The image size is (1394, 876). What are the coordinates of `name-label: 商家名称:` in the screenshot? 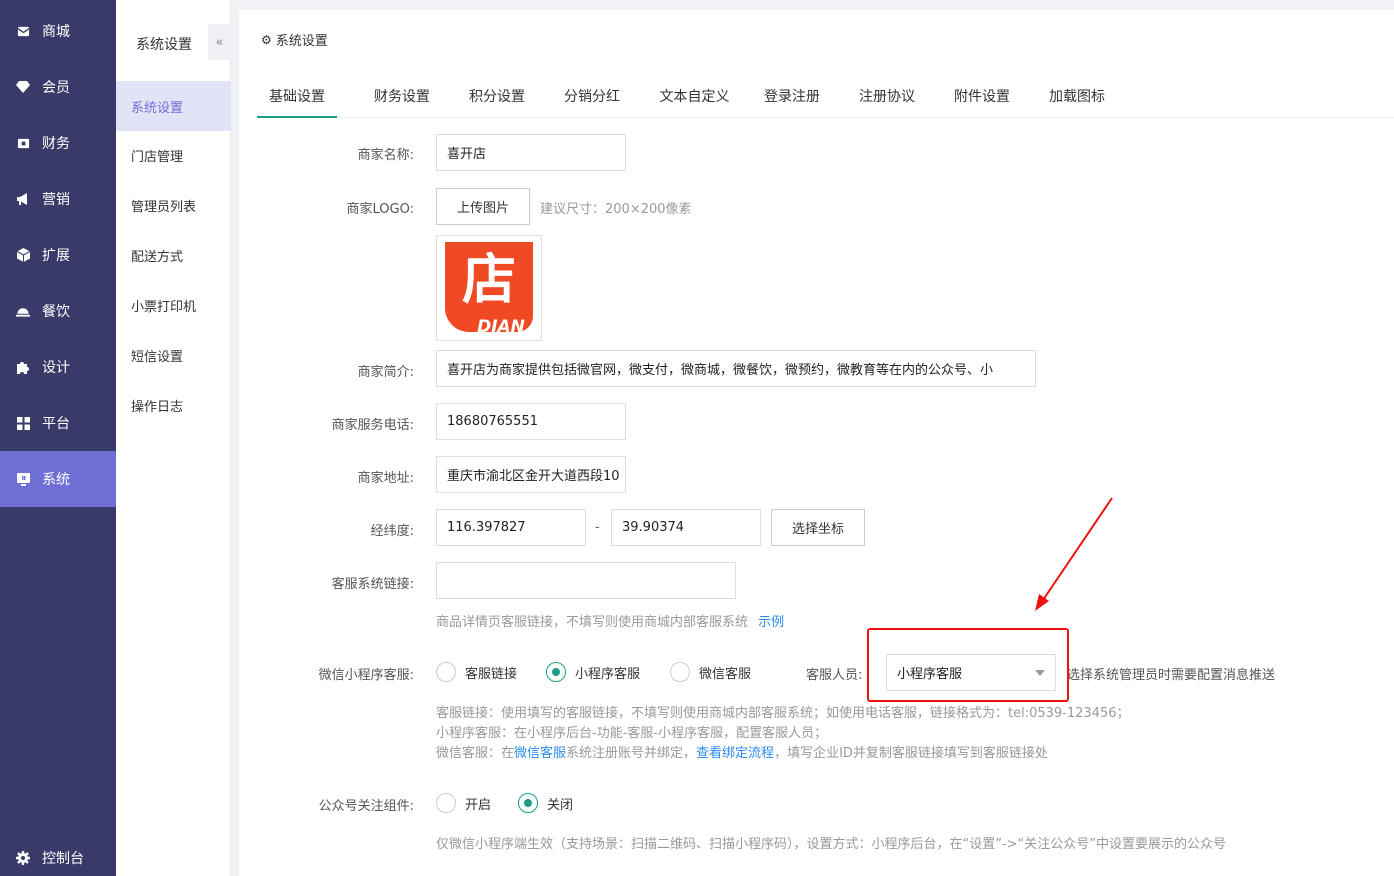 It's located at (385, 155).